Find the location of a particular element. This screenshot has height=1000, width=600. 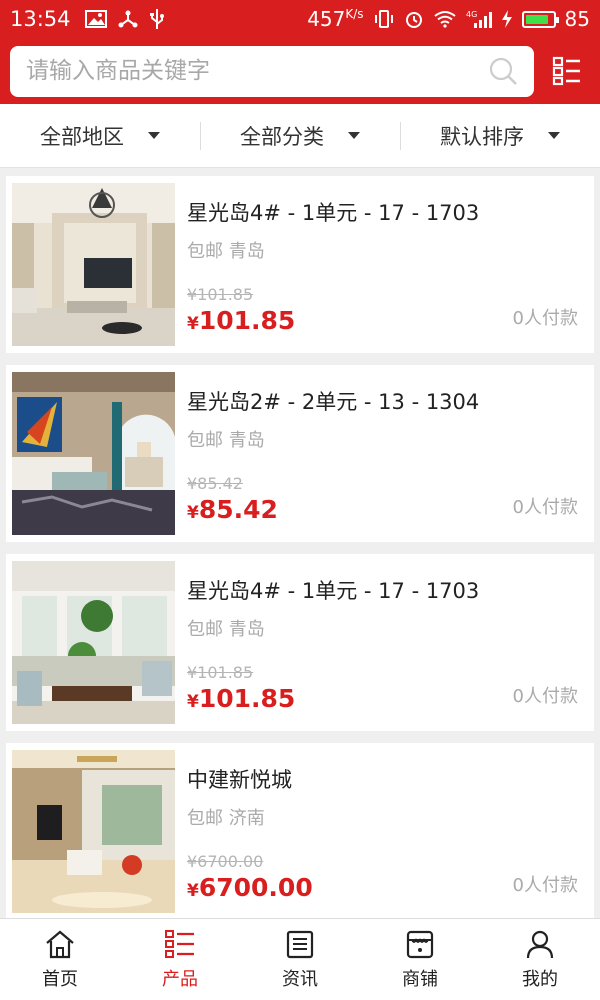

filter-bar: 全部地区 全部分类 默认排序 is located at coordinates (300, 136).